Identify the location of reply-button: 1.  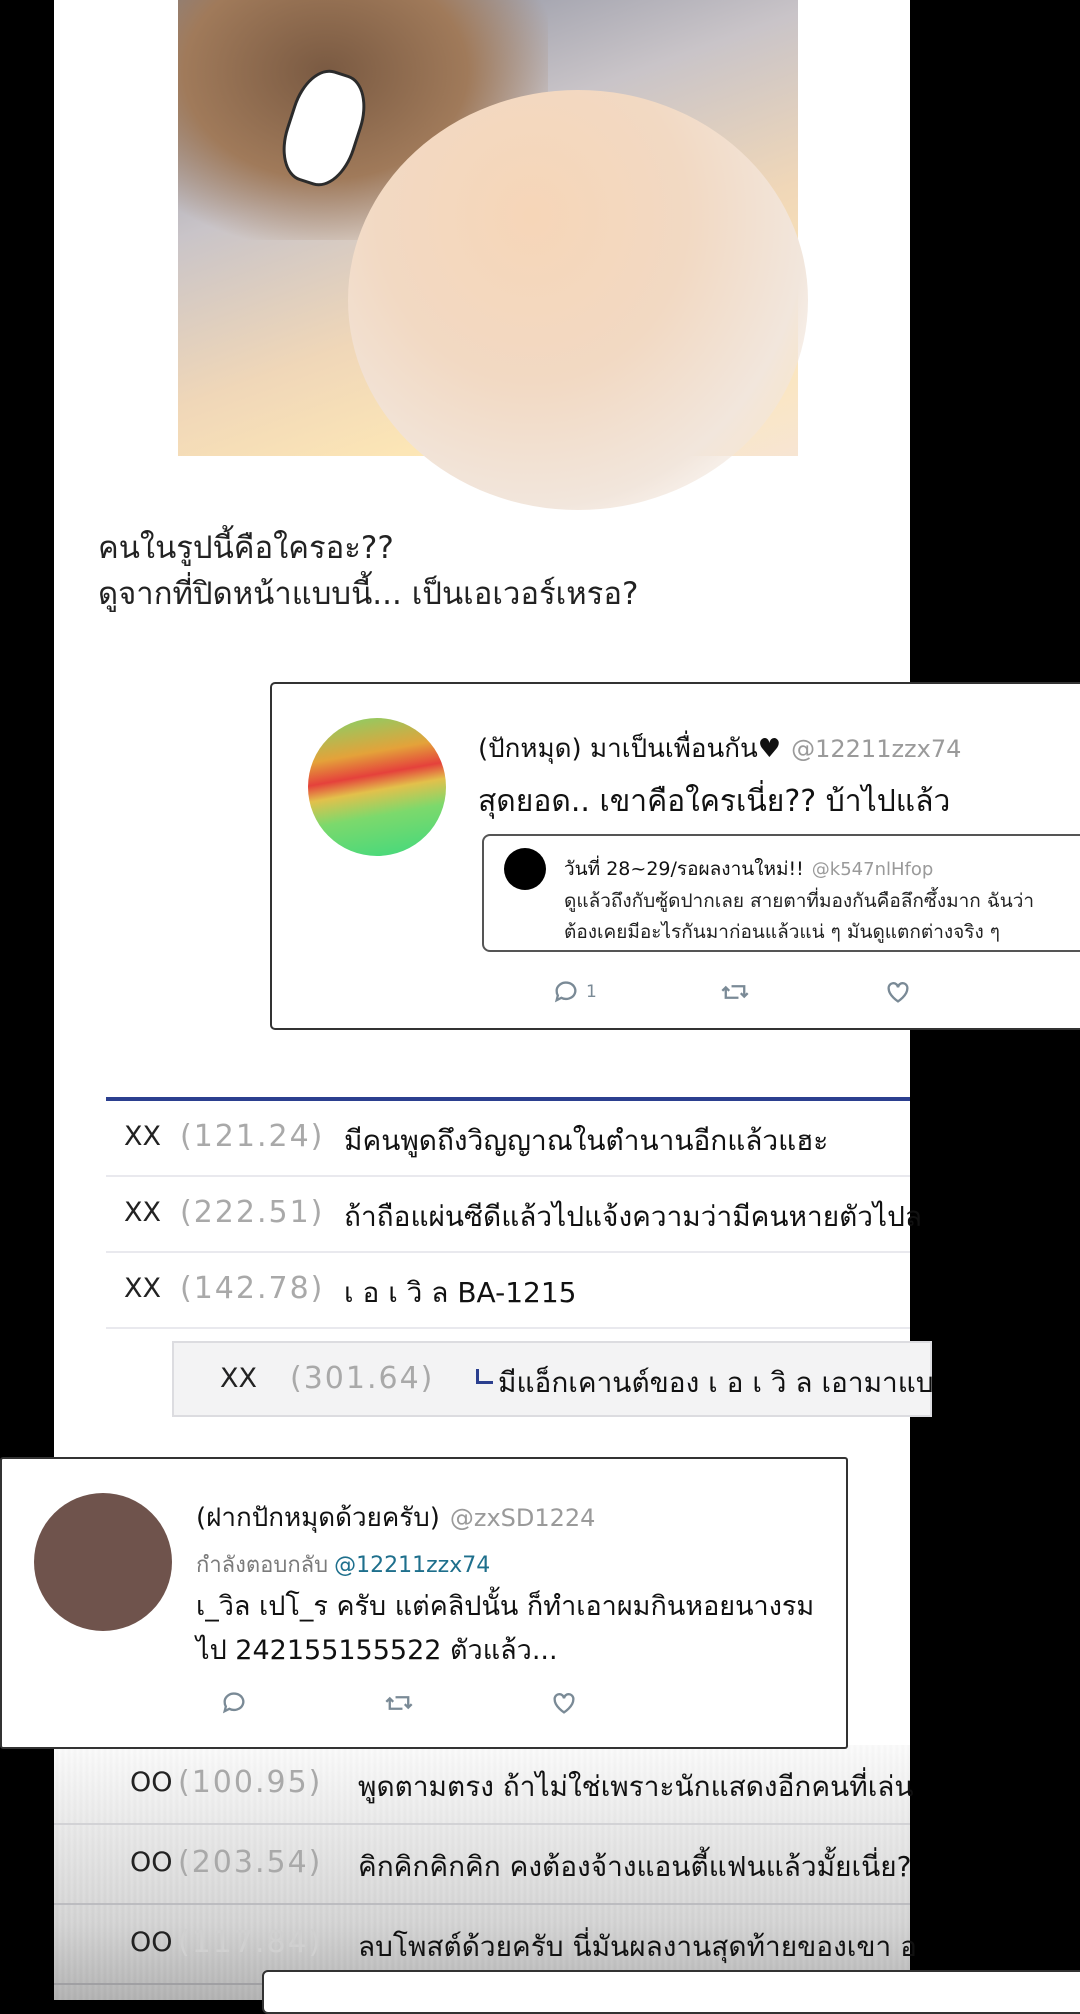
(574, 992).